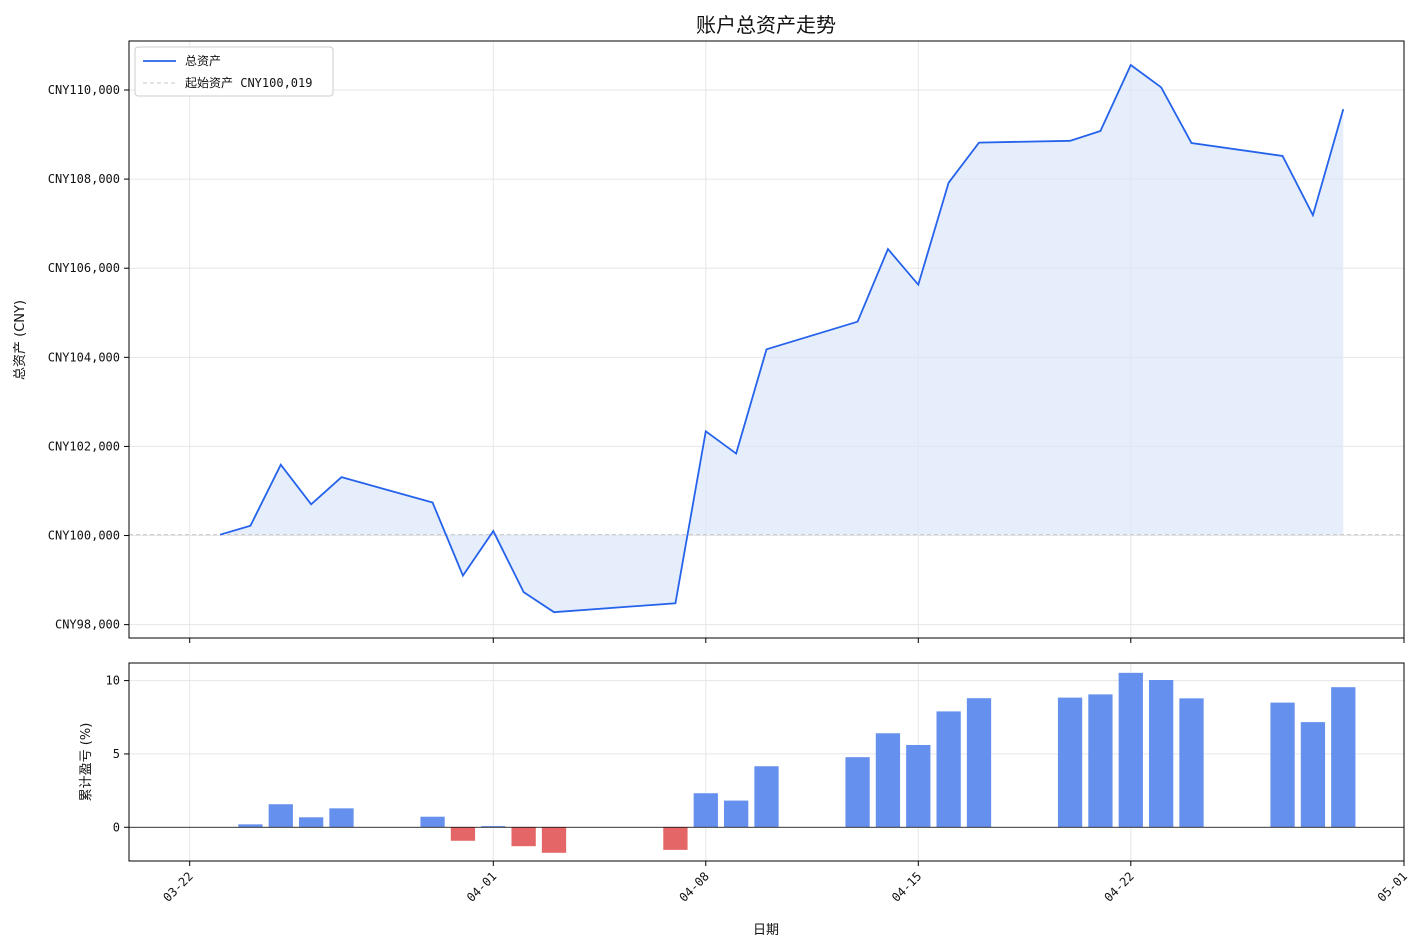  I want to click on bottom-x-tick-label: 04-01, so click(481, 886).